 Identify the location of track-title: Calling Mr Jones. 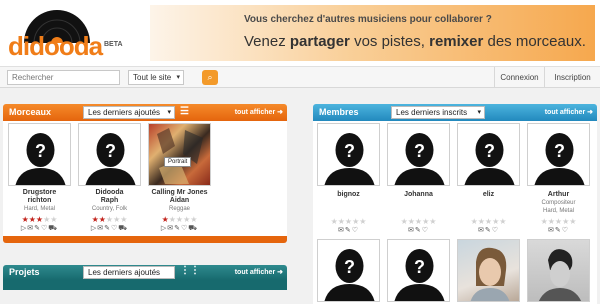
(179, 192).